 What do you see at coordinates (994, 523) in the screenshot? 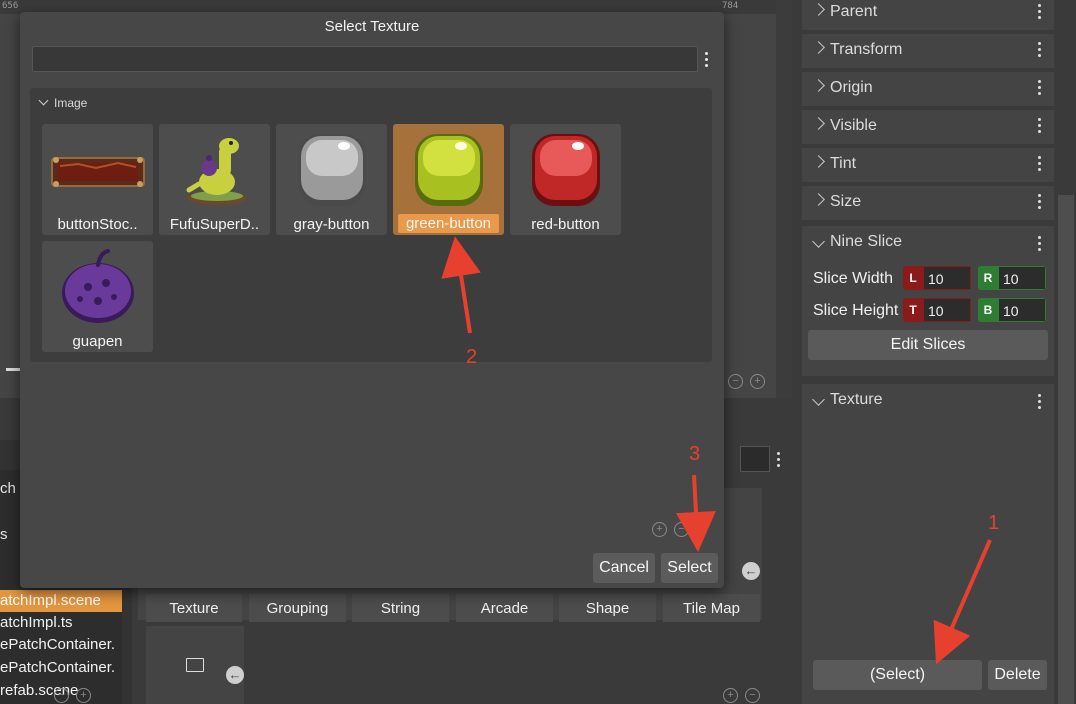
I see `annotation-step-1: 1` at bounding box center [994, 523].